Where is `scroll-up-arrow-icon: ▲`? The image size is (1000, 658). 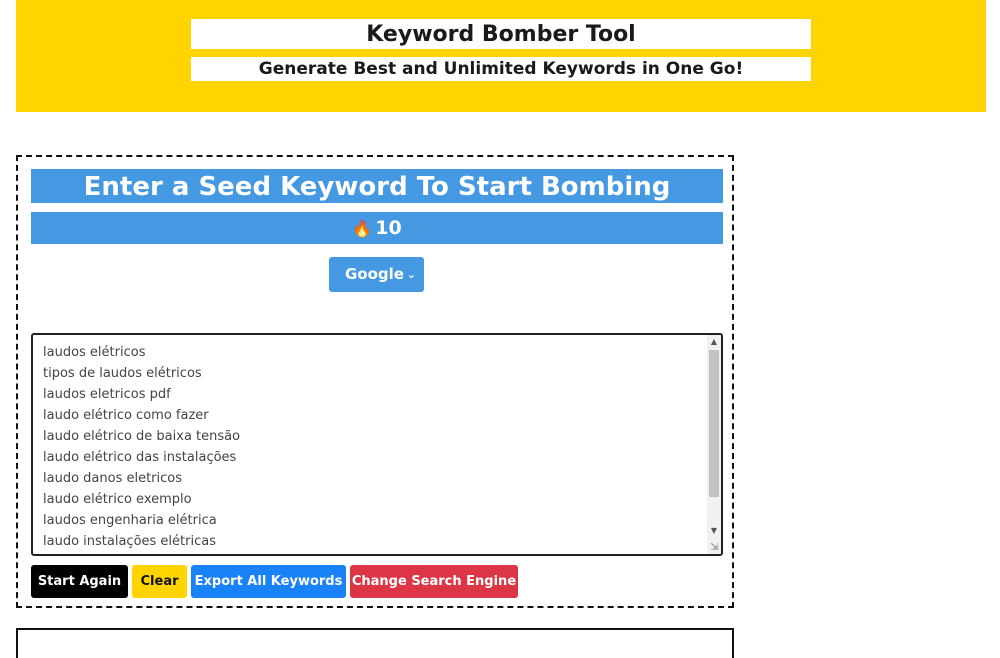 scroll-up-arrow-icon: ▲ is located at coordinates (714, 342).